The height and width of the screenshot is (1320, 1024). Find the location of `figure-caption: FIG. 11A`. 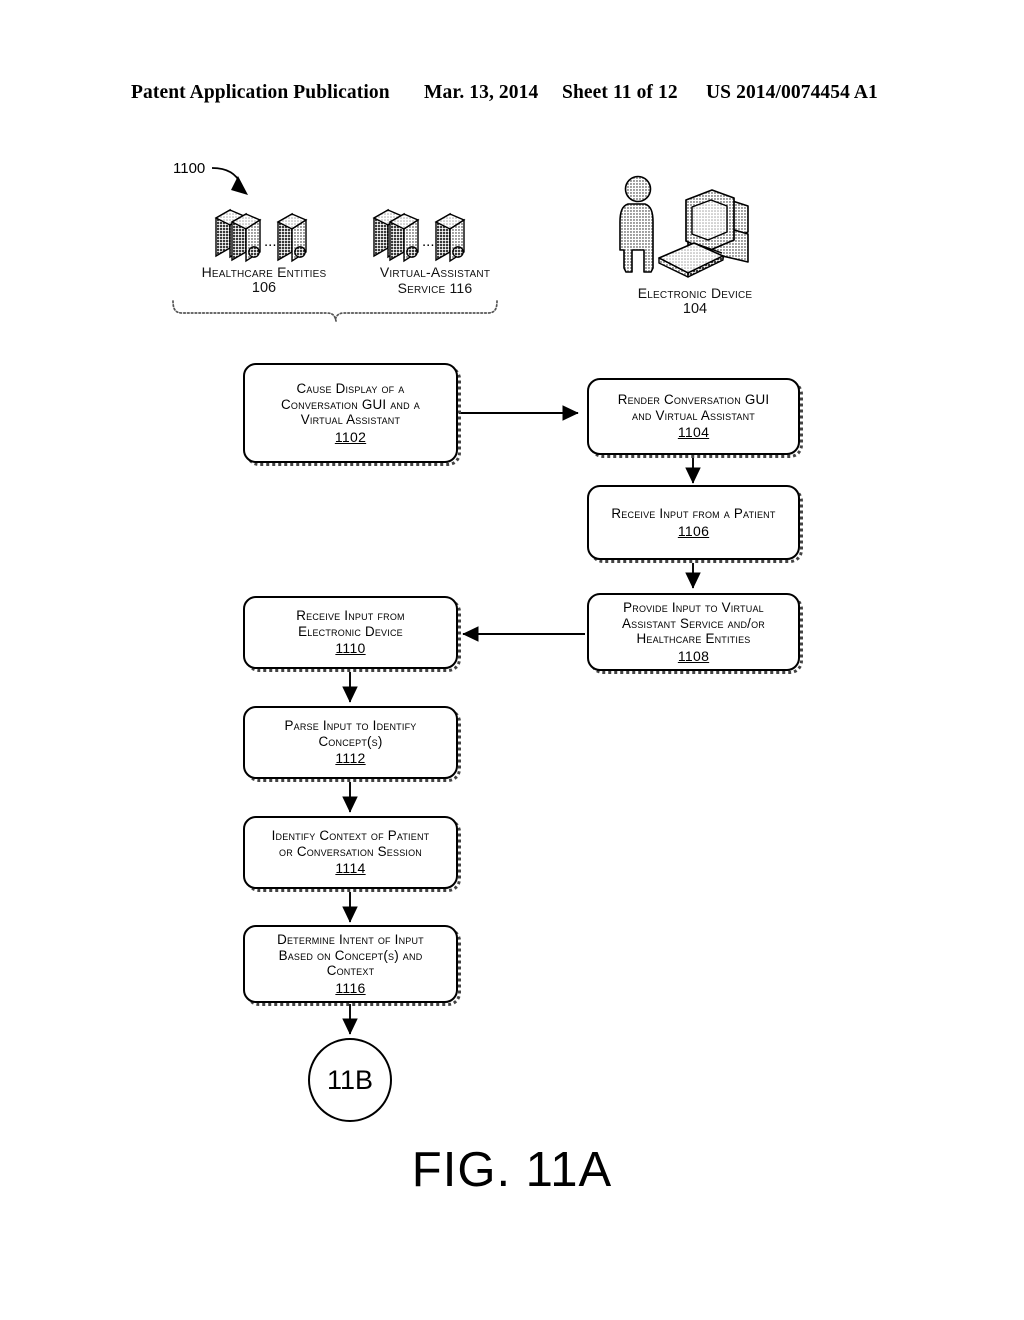

figure-caption: FIG. 11A is located at coordinates (512, 1170).